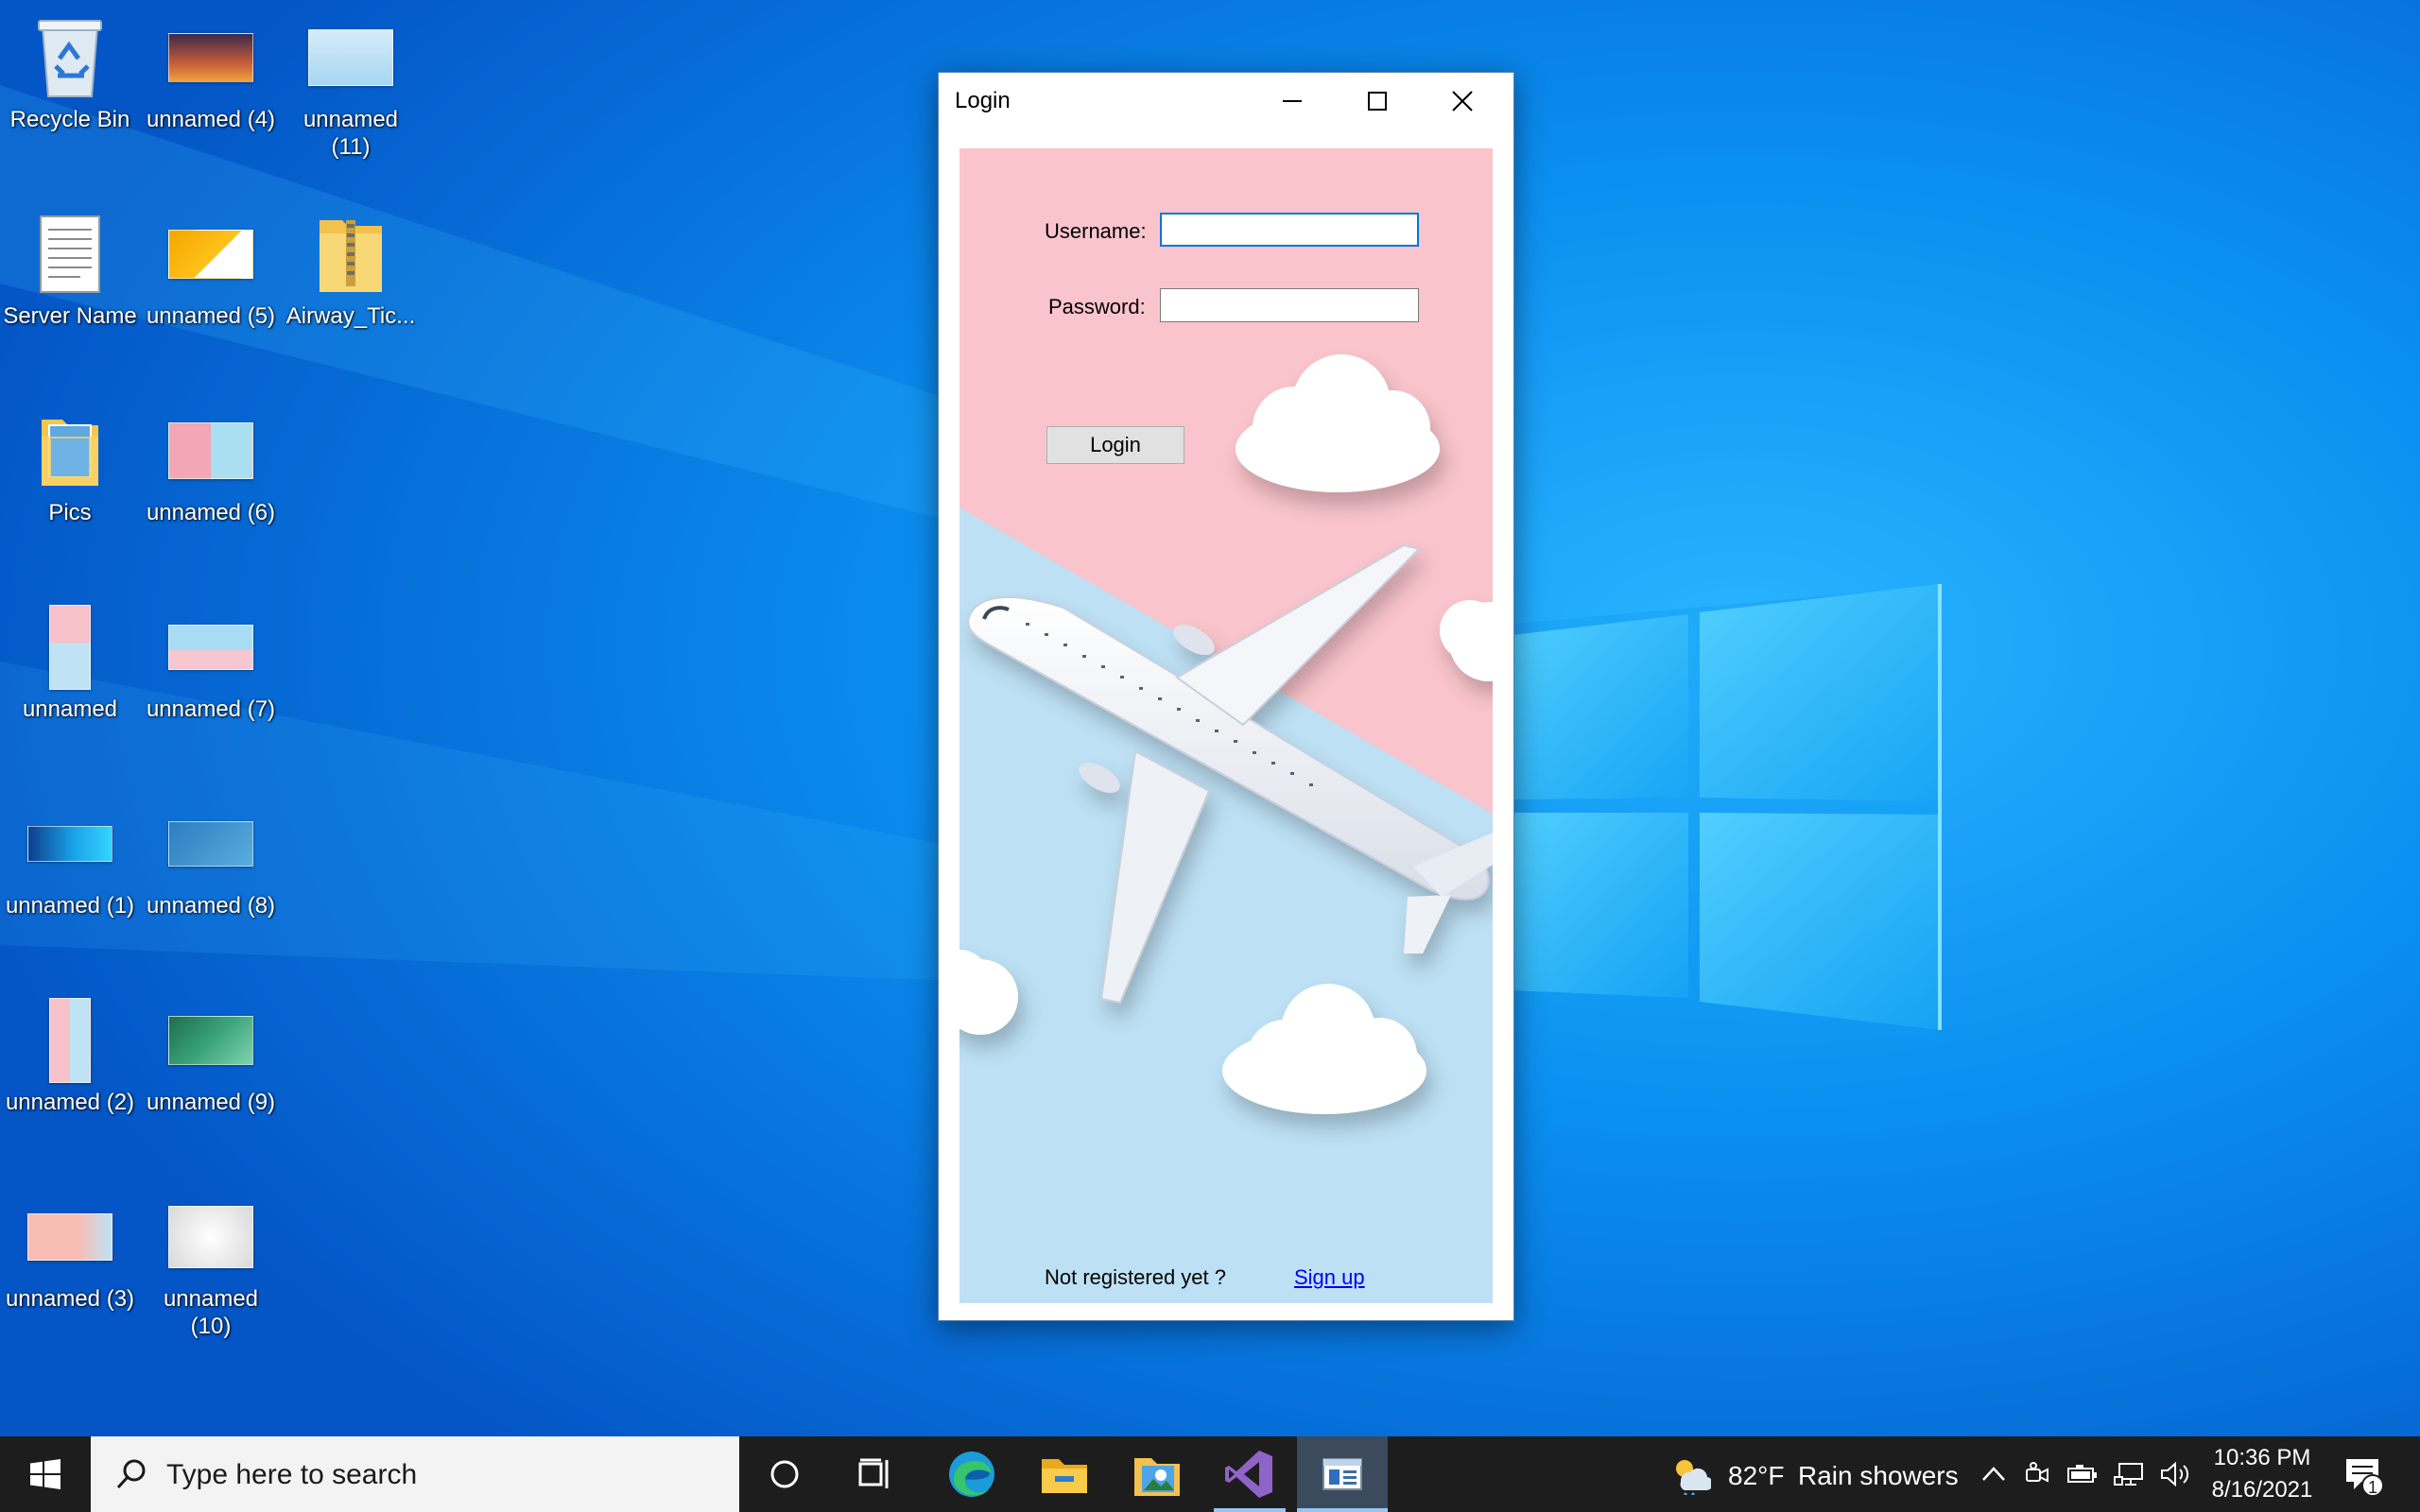  What do you see at coordinates (211, 119) in the screenshot?
I see `desktop-icon-label: unnamed (4)` at bounding box center [211, 119].